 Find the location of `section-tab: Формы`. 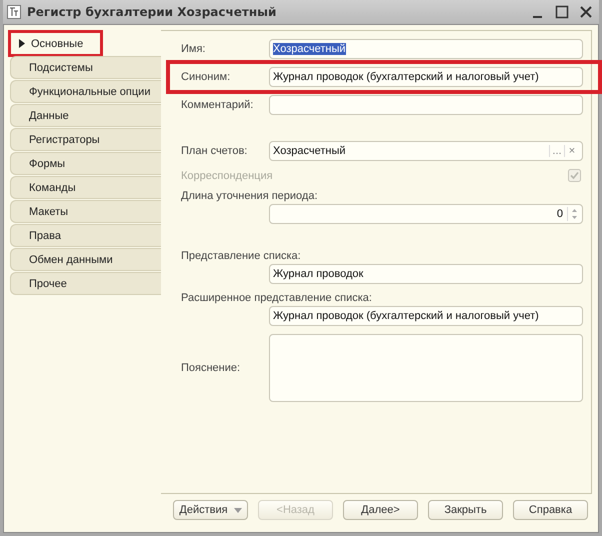

section-tab: Формы is located at coordinates (85, 163).